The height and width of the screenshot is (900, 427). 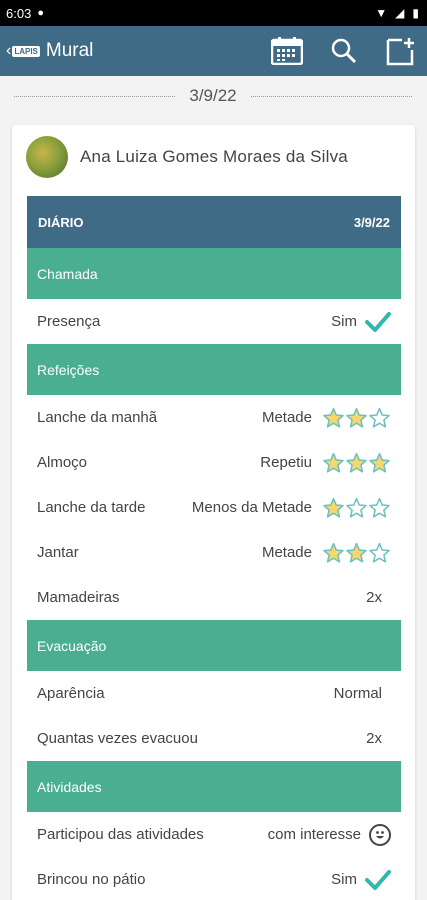 I want to click on new-post-icon, so click(x=400, y=51).